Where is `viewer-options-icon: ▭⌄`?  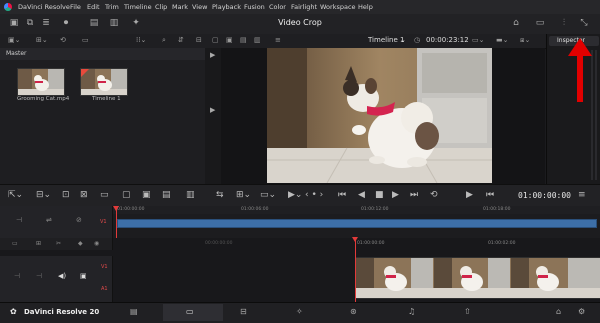 viewer-options-icon: ▭⌄ is located at coordinates (478, 40).